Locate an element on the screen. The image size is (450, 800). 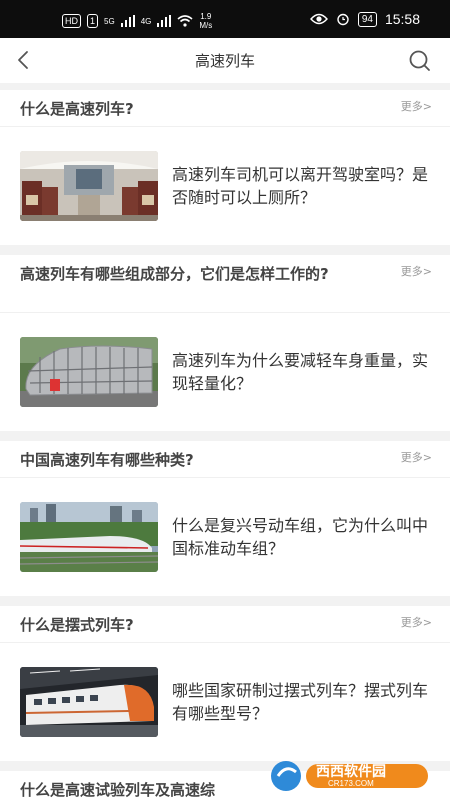
clock: 15:58 is located at coordinates (402, 19).